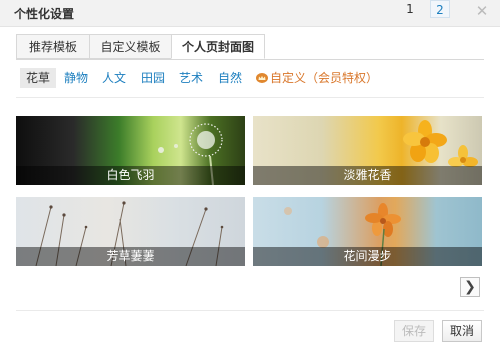  I want to click on cover-thumbnail: 芳草萋萋, so click(130, 231).